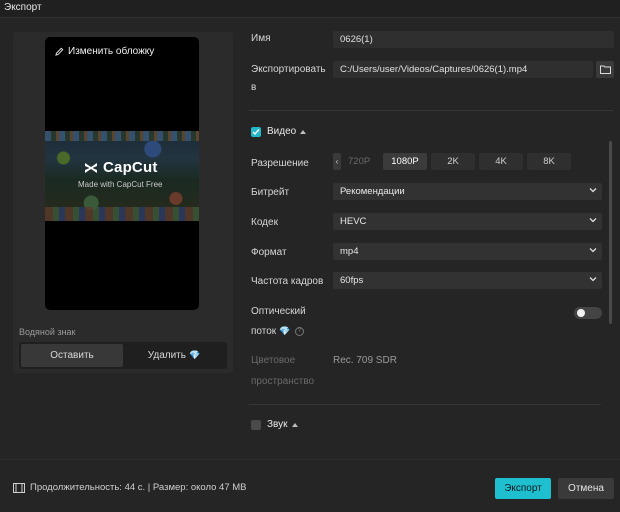  What do you see at coordinates (91, 167) in the screenshot?
I see `capcut-logo-icon` at bounding box center [91, 167].